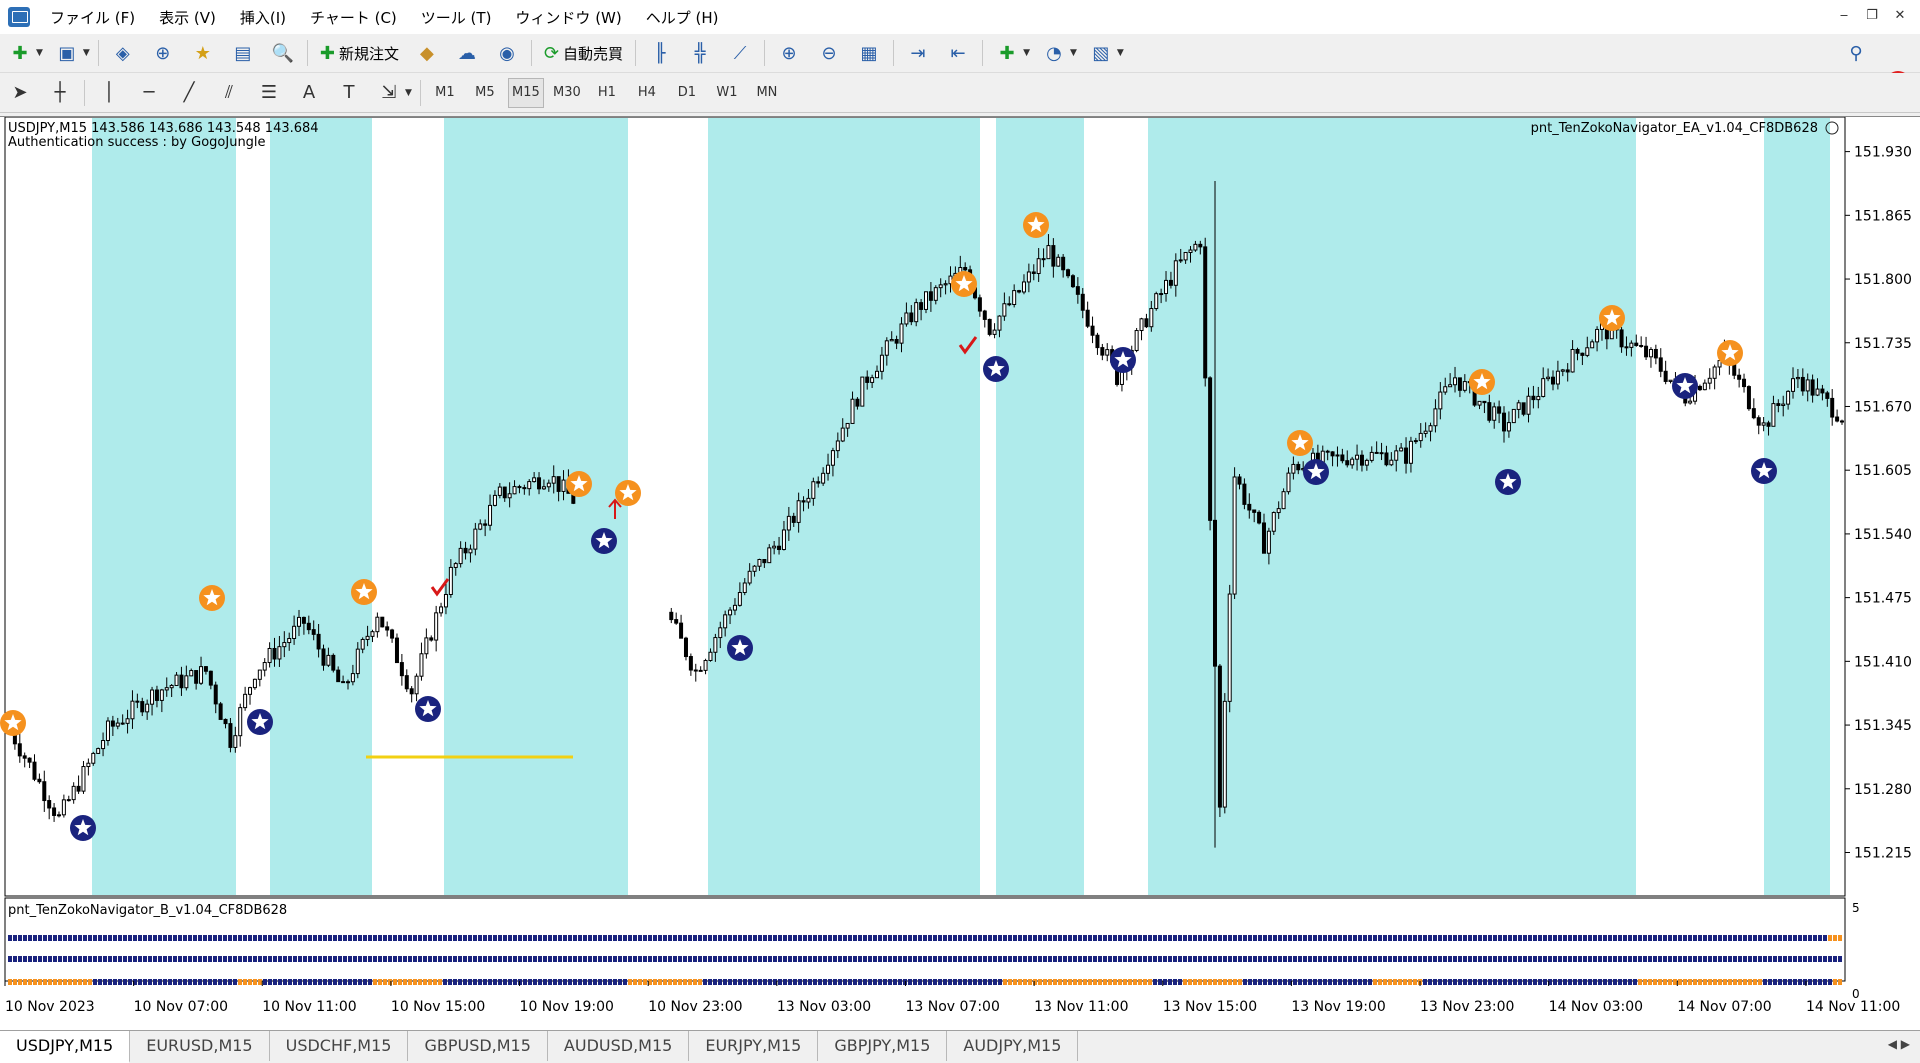  Describe the element at coordinates (389, 93) in the screenshot. I see `arrows-icon: ⇲` at that location.